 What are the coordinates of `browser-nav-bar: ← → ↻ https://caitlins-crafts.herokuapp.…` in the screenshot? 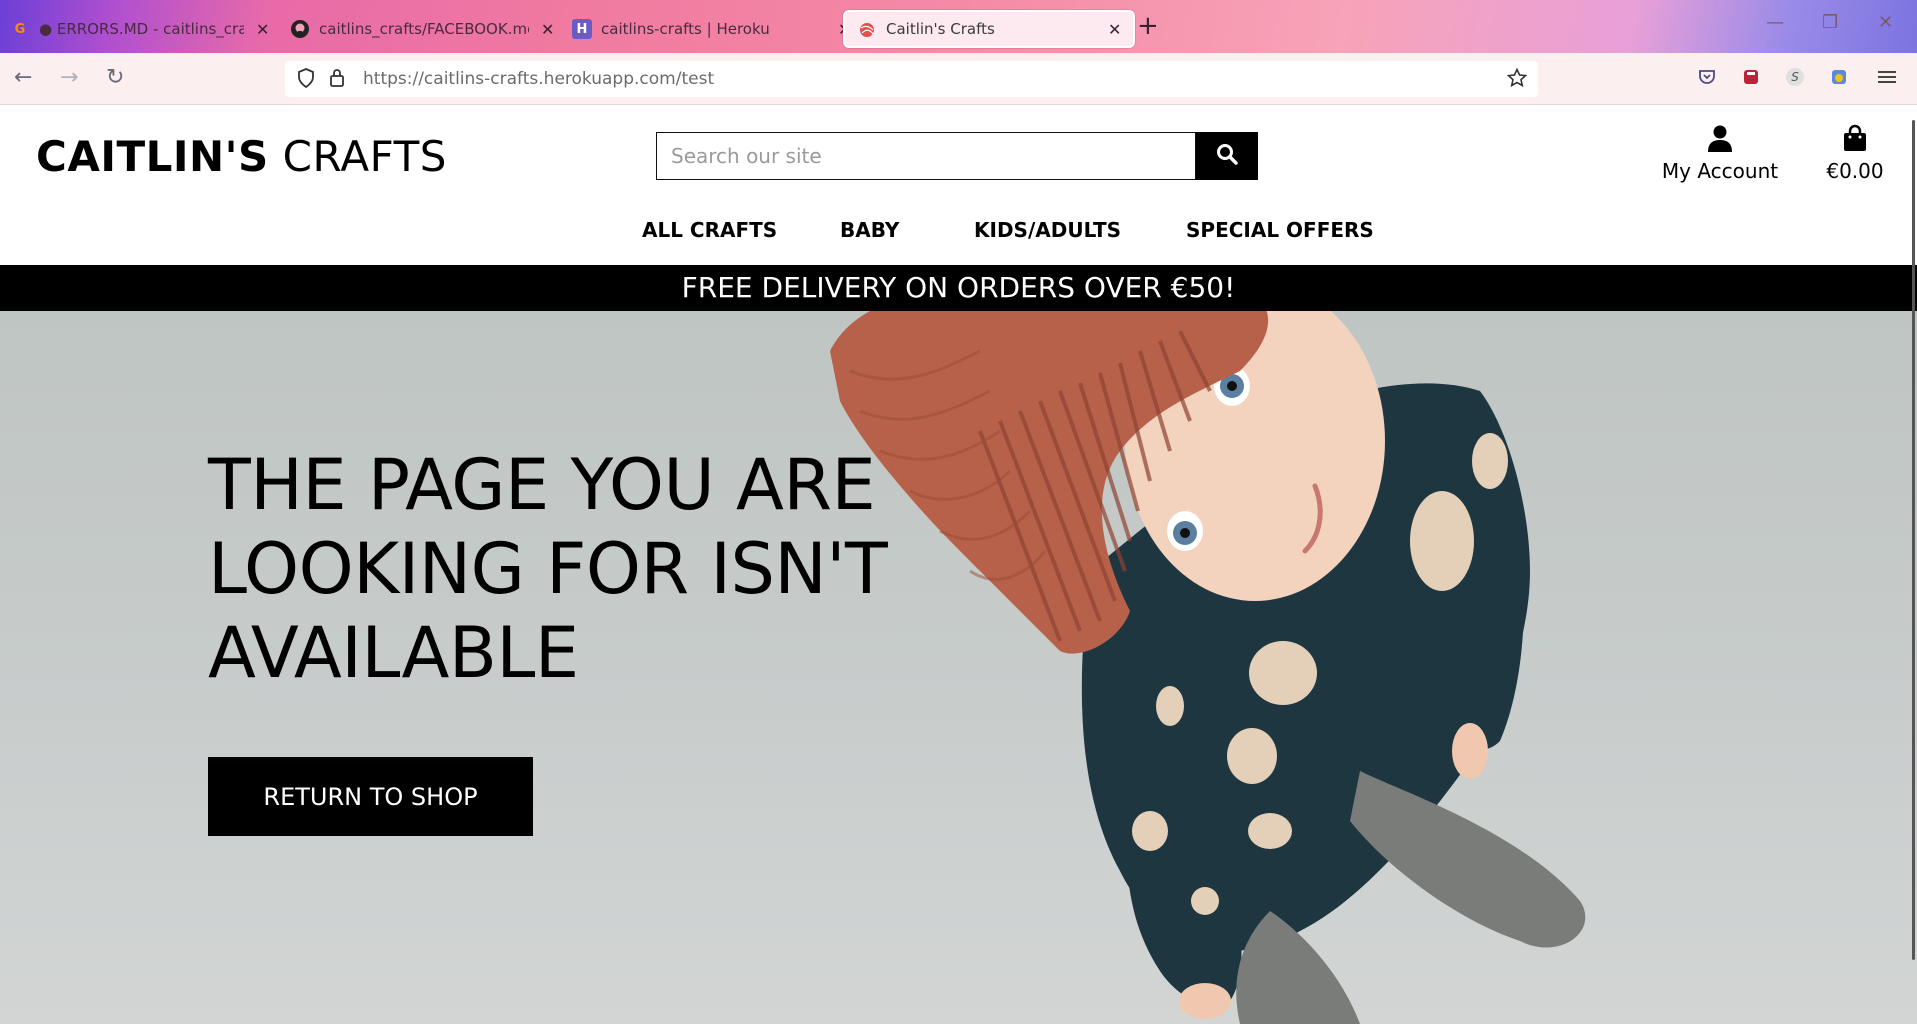 It's located at (958, 79).